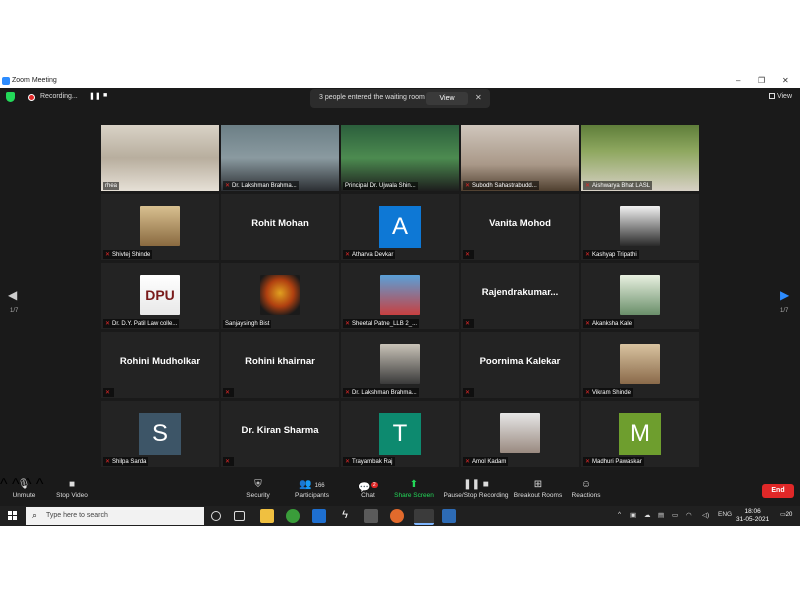 The width and height of the screenshot is (800, 600). What do you see at coordinates (160, 158) in the screenshot?
I see `participant-tile: rhea` at bounding box center [160, 158].